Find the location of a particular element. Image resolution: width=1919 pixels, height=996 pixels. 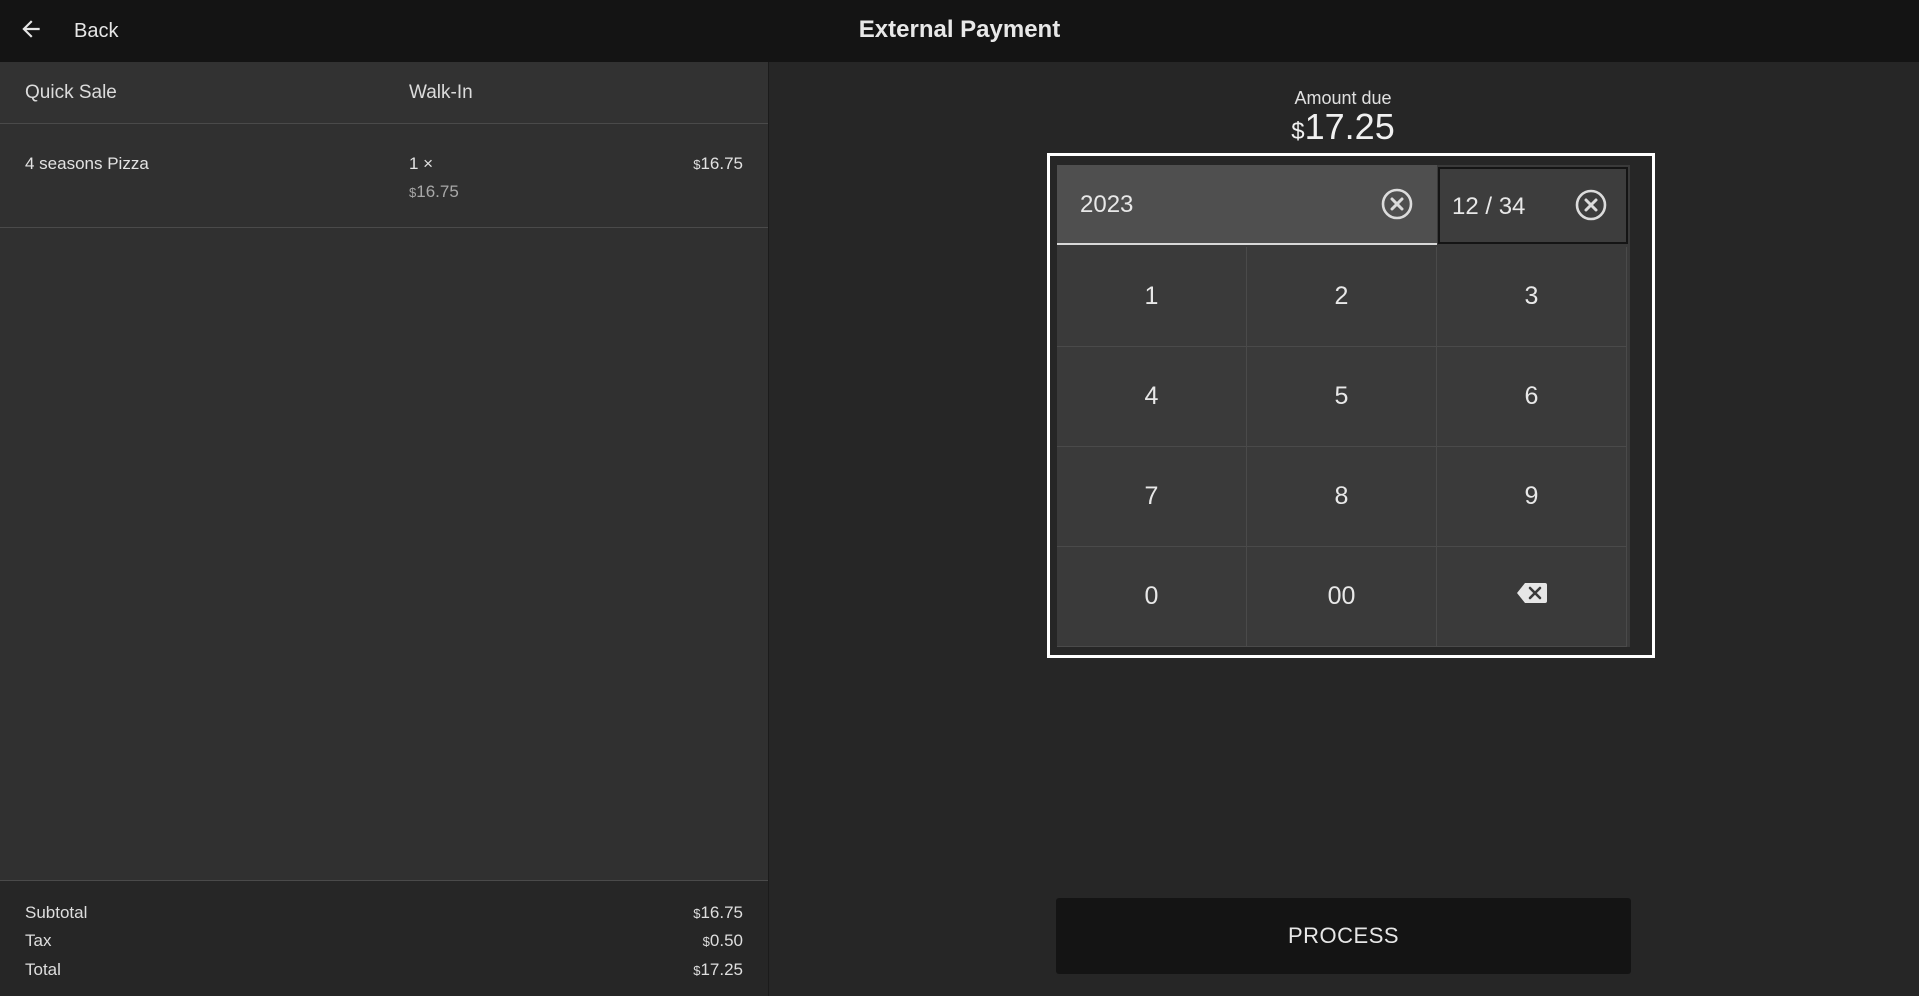

item-total: $16.75 is located at coordinates (718, 164).